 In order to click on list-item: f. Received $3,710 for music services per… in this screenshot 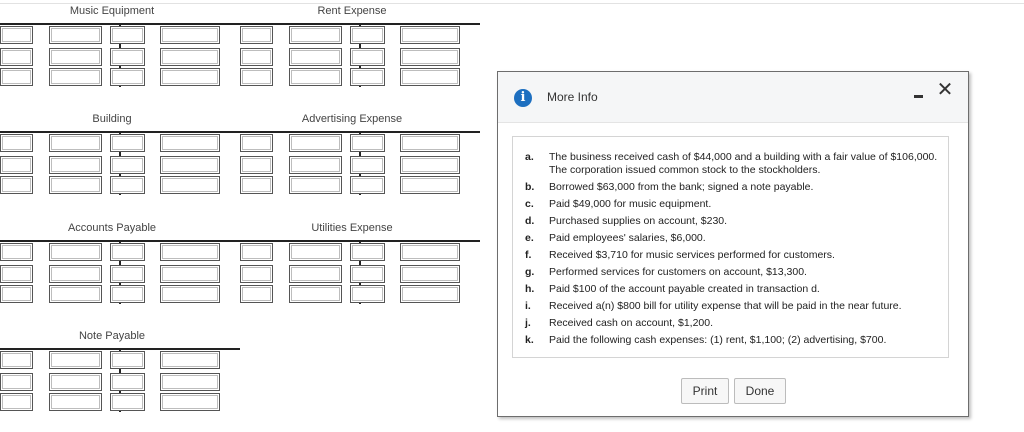, I will do `click(734, 255)`.